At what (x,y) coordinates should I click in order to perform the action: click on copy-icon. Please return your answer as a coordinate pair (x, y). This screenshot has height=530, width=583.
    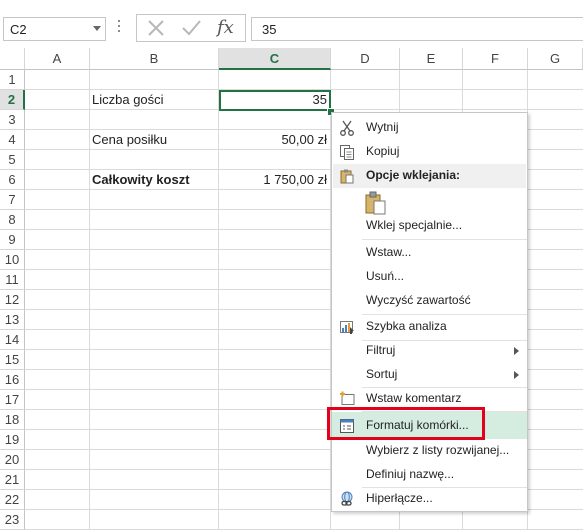
    Looking at the image, I should click on (347, 152).